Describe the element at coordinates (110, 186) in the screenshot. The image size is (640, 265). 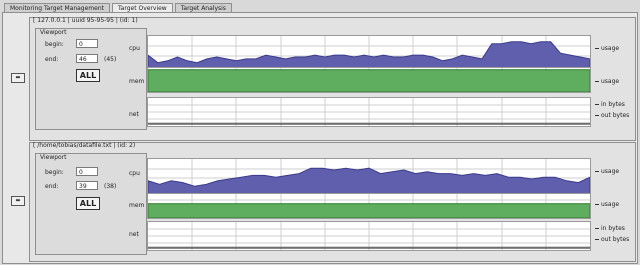
I see `end-count: (38)` at that location.